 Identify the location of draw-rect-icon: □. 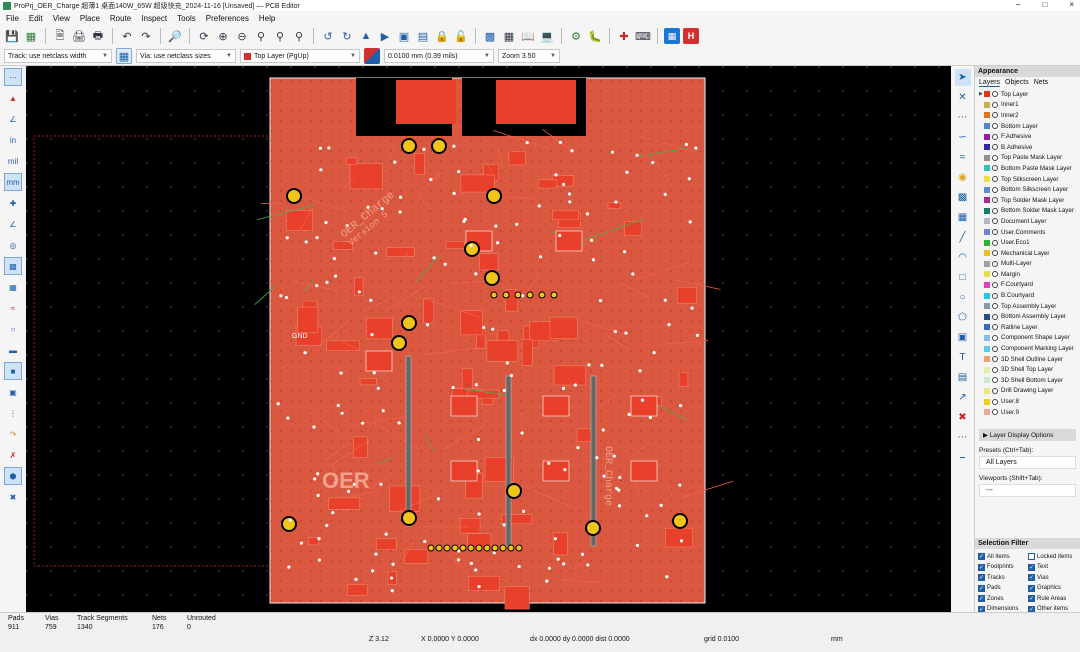
(963, 277).